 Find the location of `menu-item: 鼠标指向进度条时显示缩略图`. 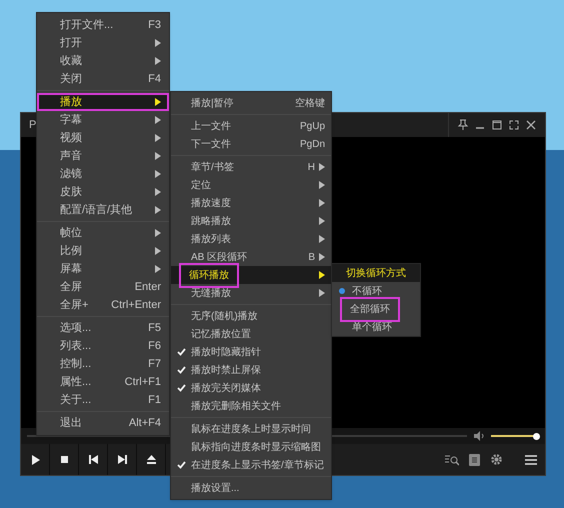

menu-item: 鼠标指向进度条时显示缩略图 is located at coordinates (251, 447).